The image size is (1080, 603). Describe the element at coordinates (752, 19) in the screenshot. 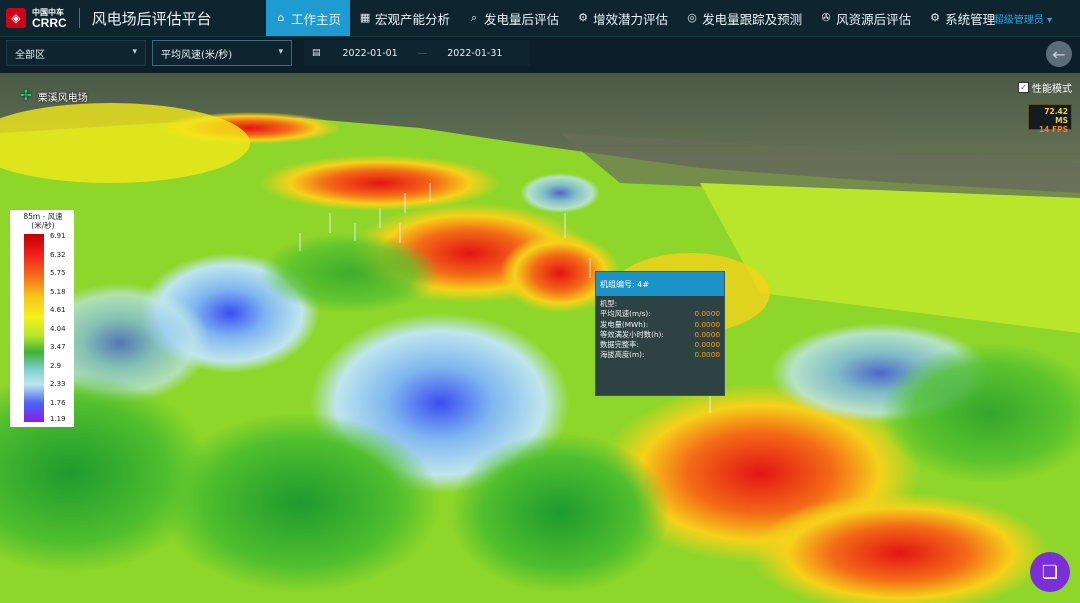

I see `nav-label: 发电量跟踪及预测` at that location.